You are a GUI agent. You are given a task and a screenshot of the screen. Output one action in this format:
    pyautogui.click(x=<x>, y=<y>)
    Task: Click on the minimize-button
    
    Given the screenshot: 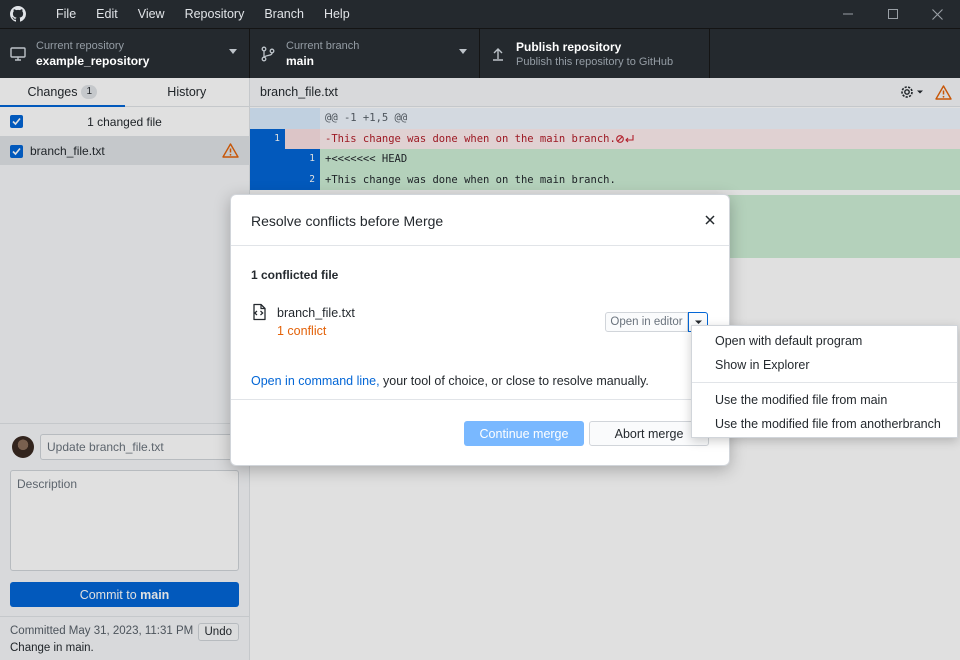 What is the action you would take?
    pyautogui.click(x=847, y=14)
    